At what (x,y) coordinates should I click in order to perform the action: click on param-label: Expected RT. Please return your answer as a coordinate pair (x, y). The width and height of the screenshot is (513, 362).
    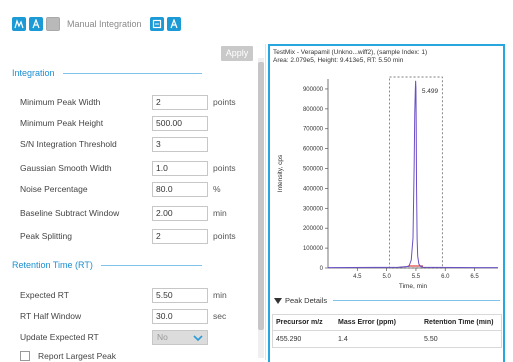
    Looking at the image, I should click on (44, 295).